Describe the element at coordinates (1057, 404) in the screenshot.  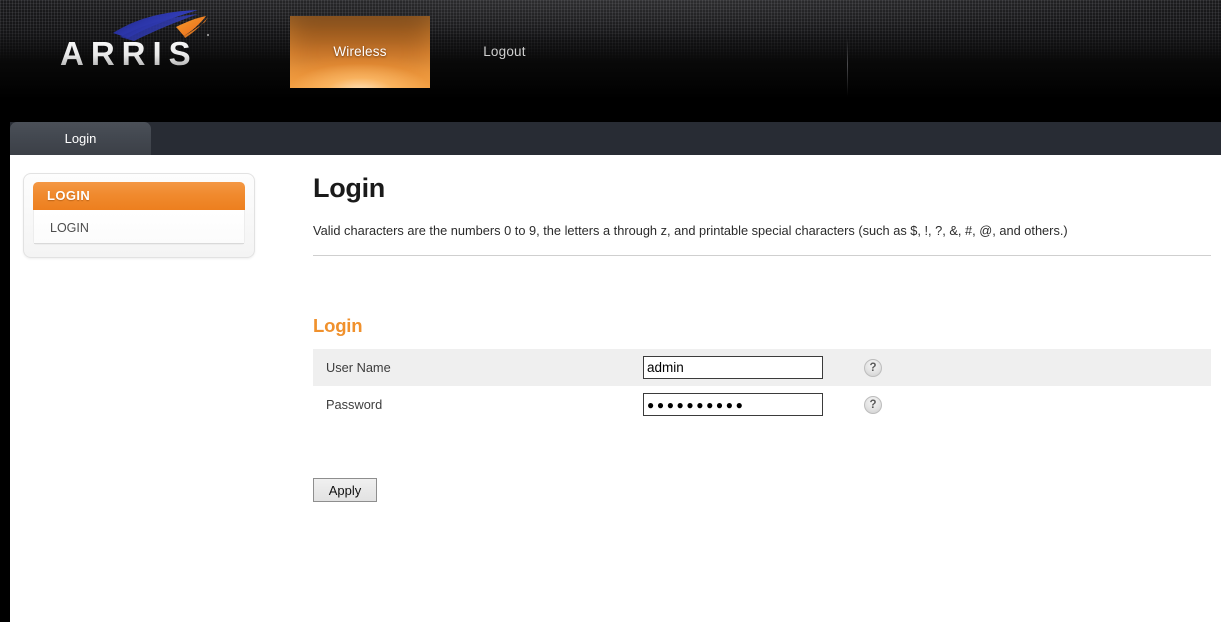
I see `spacer-cell-password` at that location.